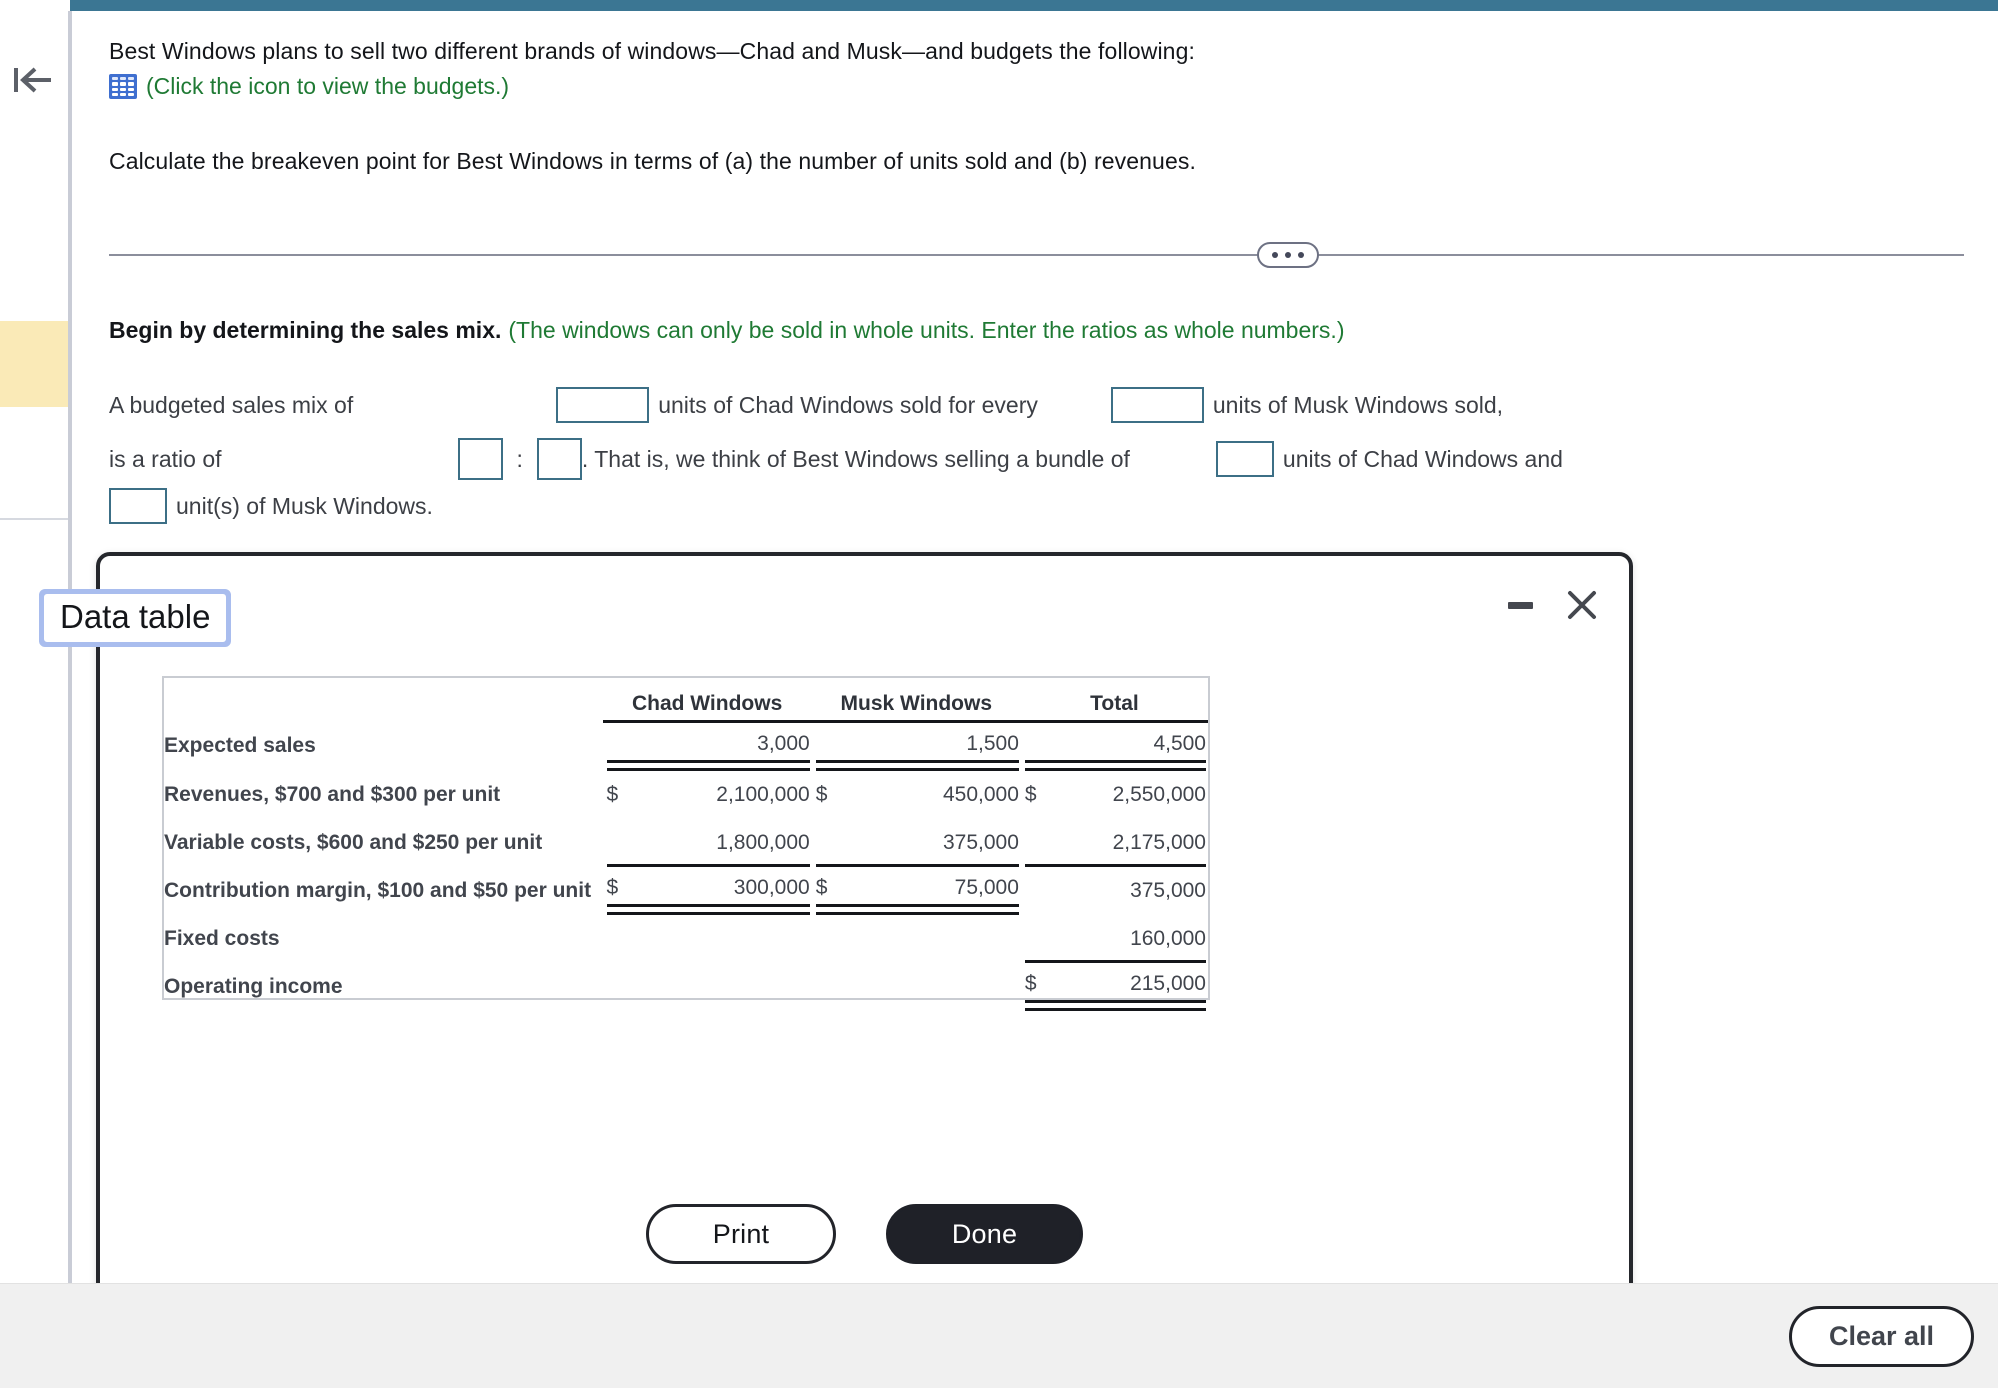 This screenshot has width=1998, height=1388. I want to click on line1-text-a: A budgeted sales mix of, so click(231, 404).